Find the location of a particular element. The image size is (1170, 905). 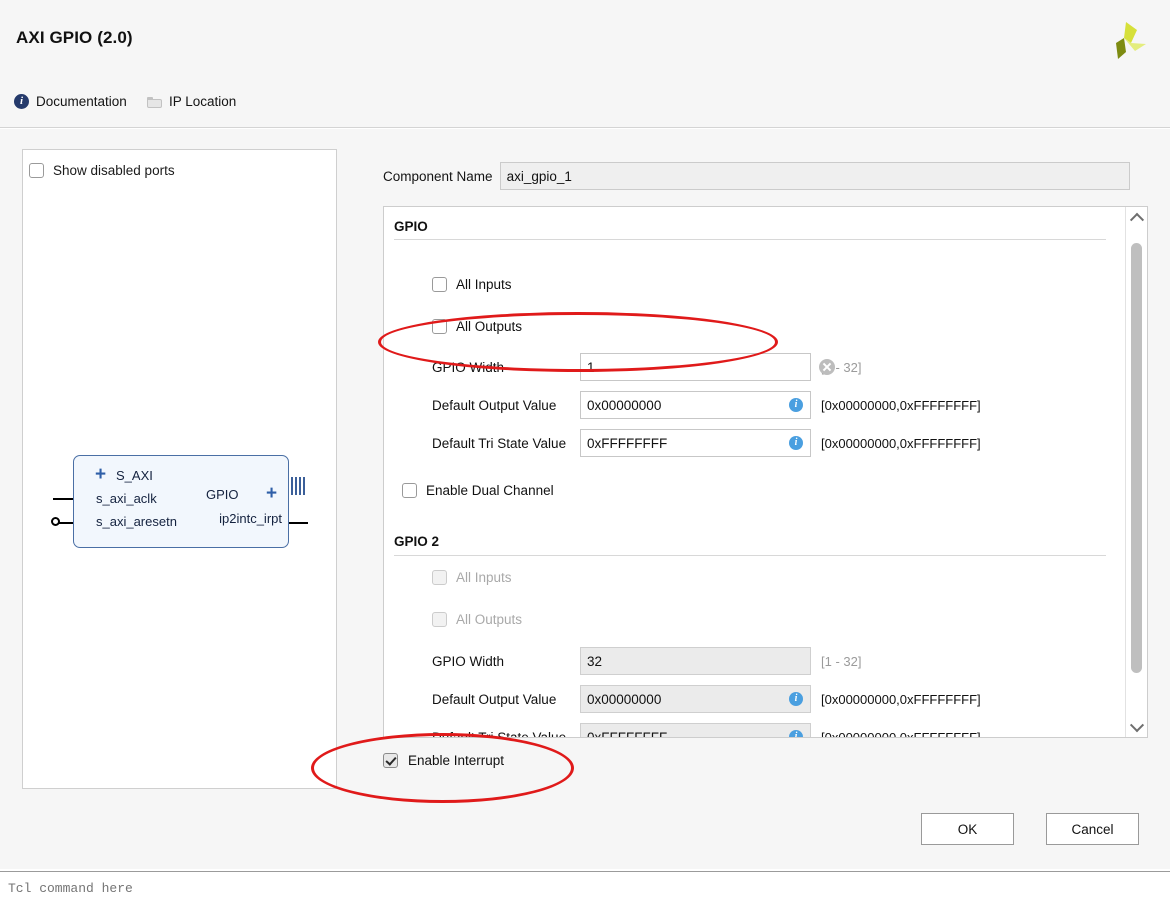

component-name-row: Component Name is located at coordinates (756, 176).